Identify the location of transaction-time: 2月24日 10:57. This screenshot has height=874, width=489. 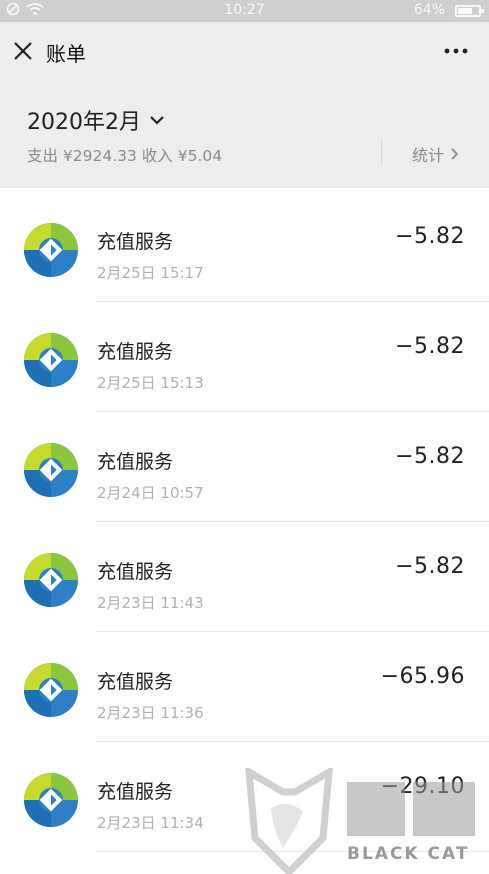
(150, 493).